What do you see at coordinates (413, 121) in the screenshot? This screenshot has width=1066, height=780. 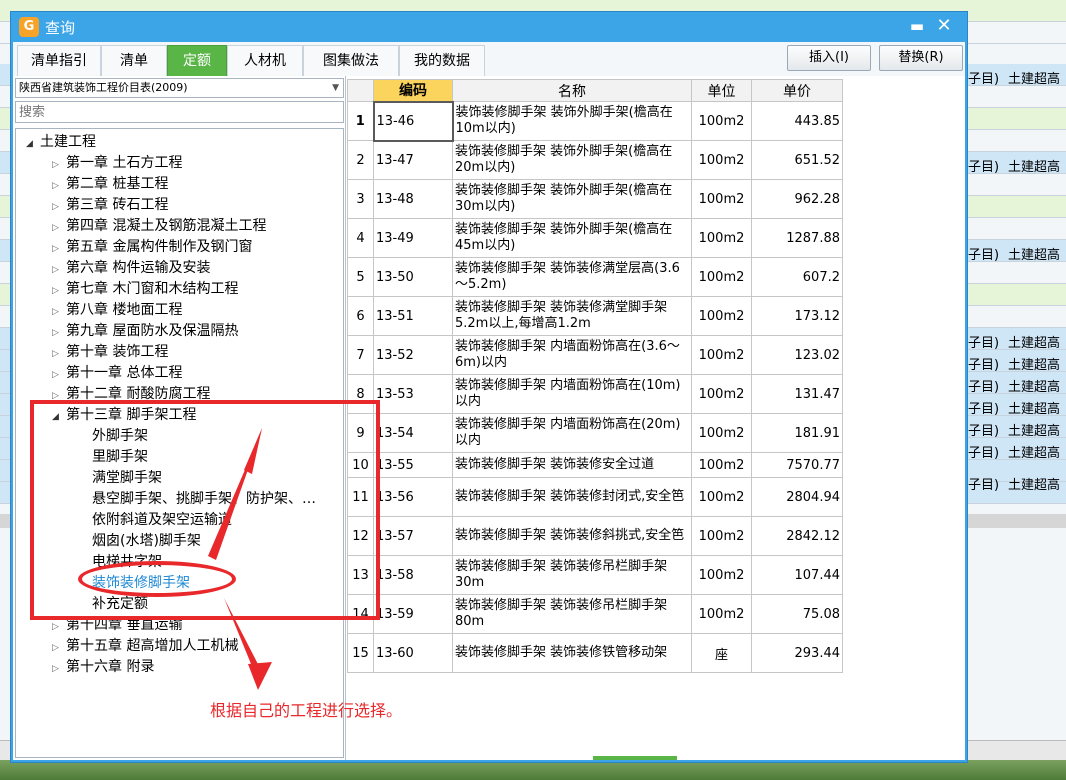 I see `code-cell: 13-46` at bounding box center [413, 121].